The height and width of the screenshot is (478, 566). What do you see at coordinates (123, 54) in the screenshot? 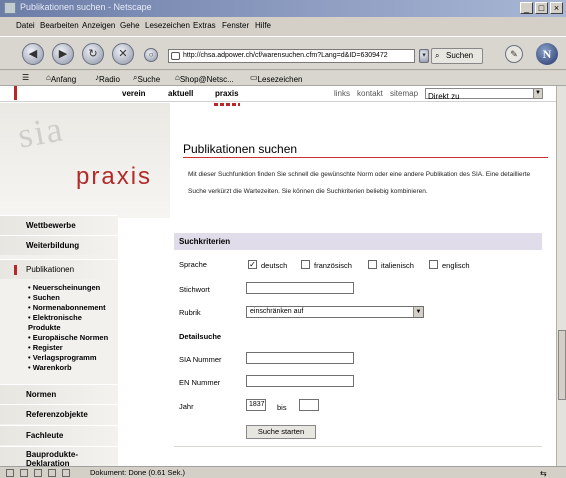
I see `stop-icon: ✕` at bounding box center [123, 54].